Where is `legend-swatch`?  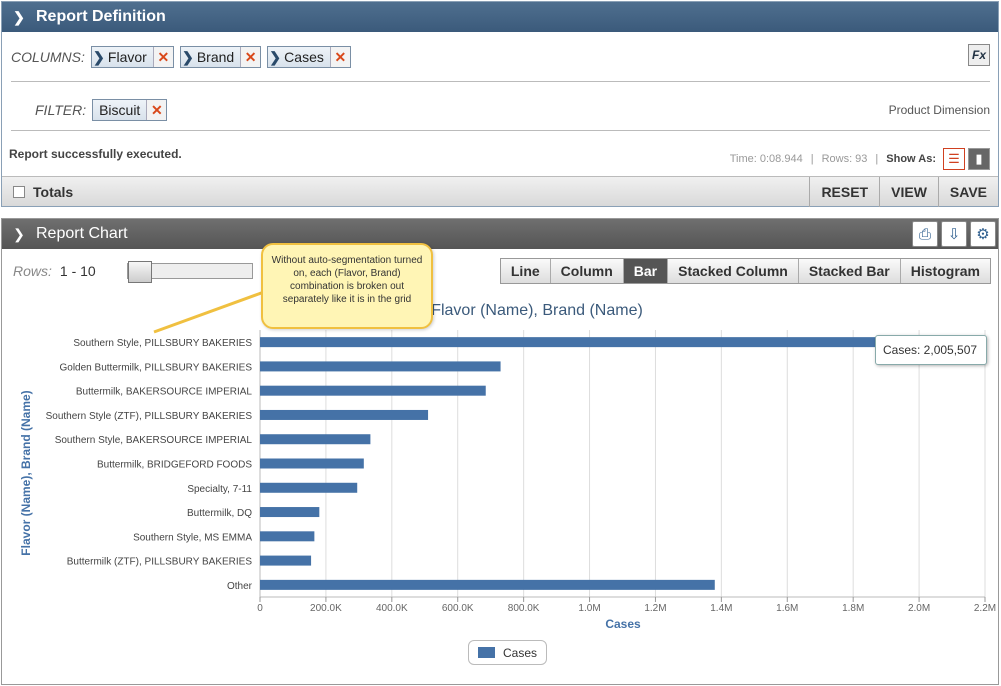
legend-swatch is located at coordinates (486, 652).